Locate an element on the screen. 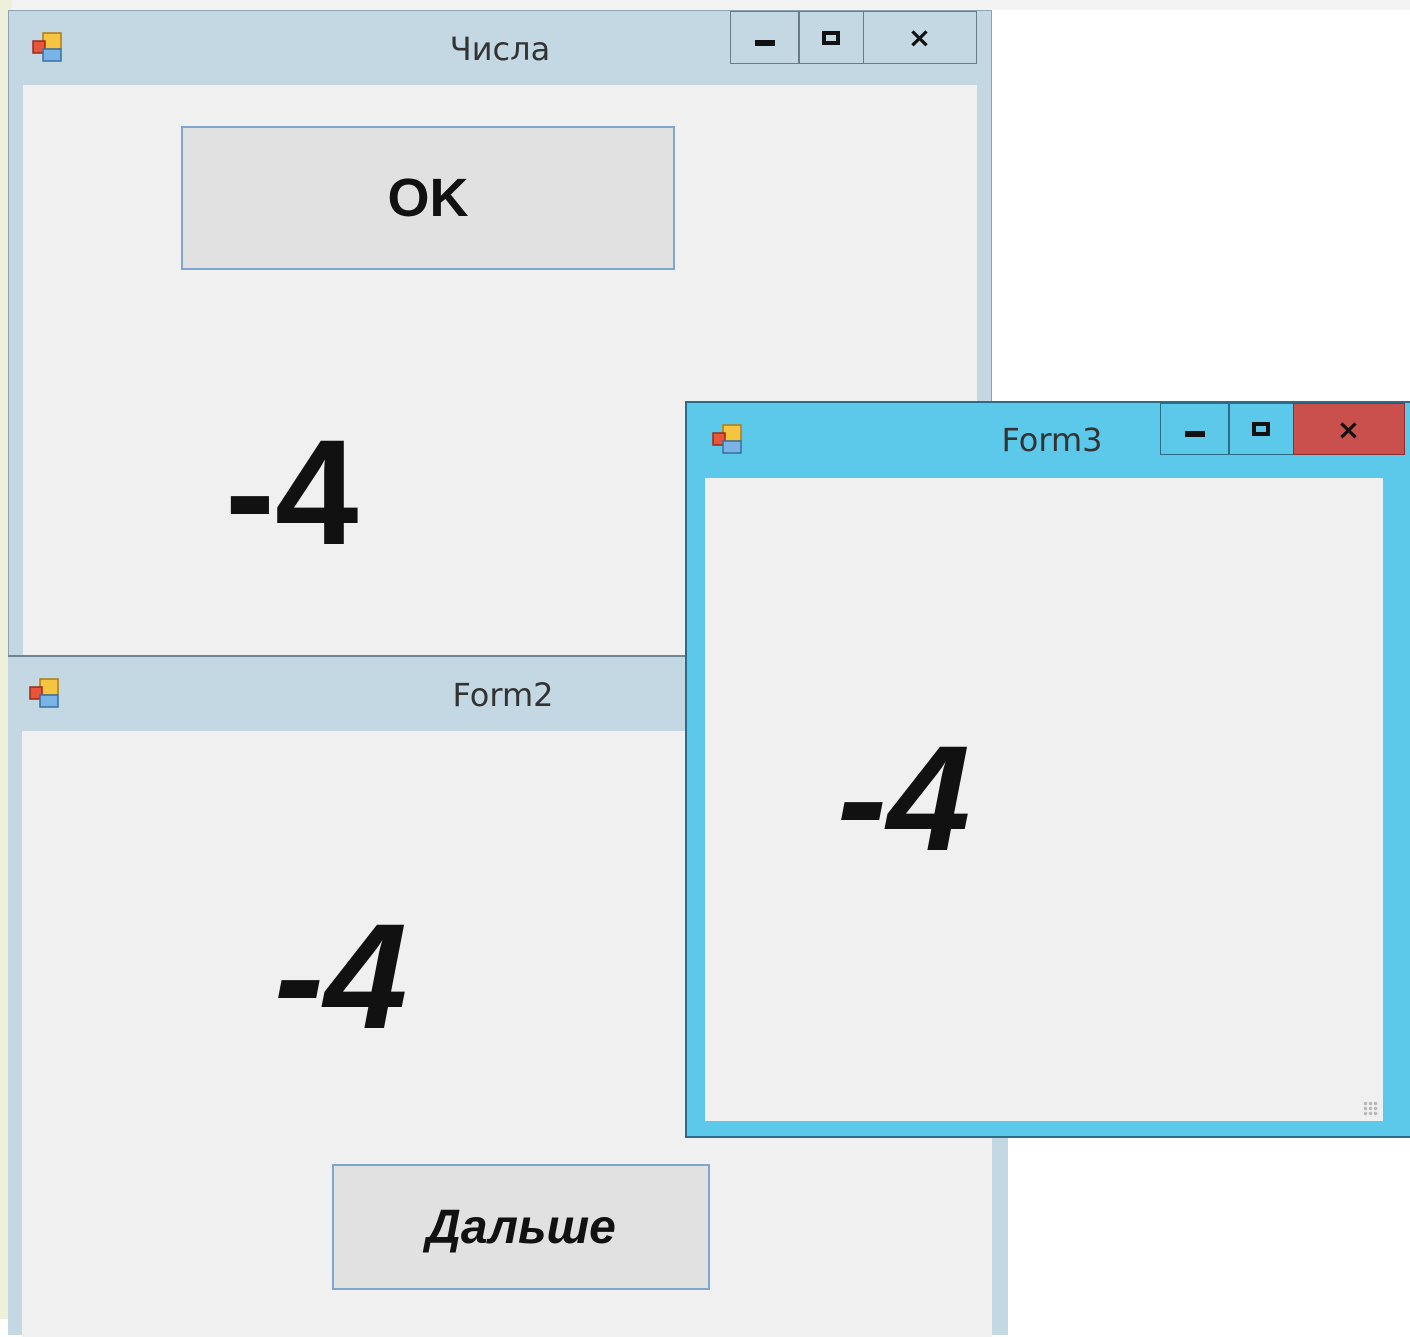  titlebar: Form3 × is located at coordinates (1048, 439).